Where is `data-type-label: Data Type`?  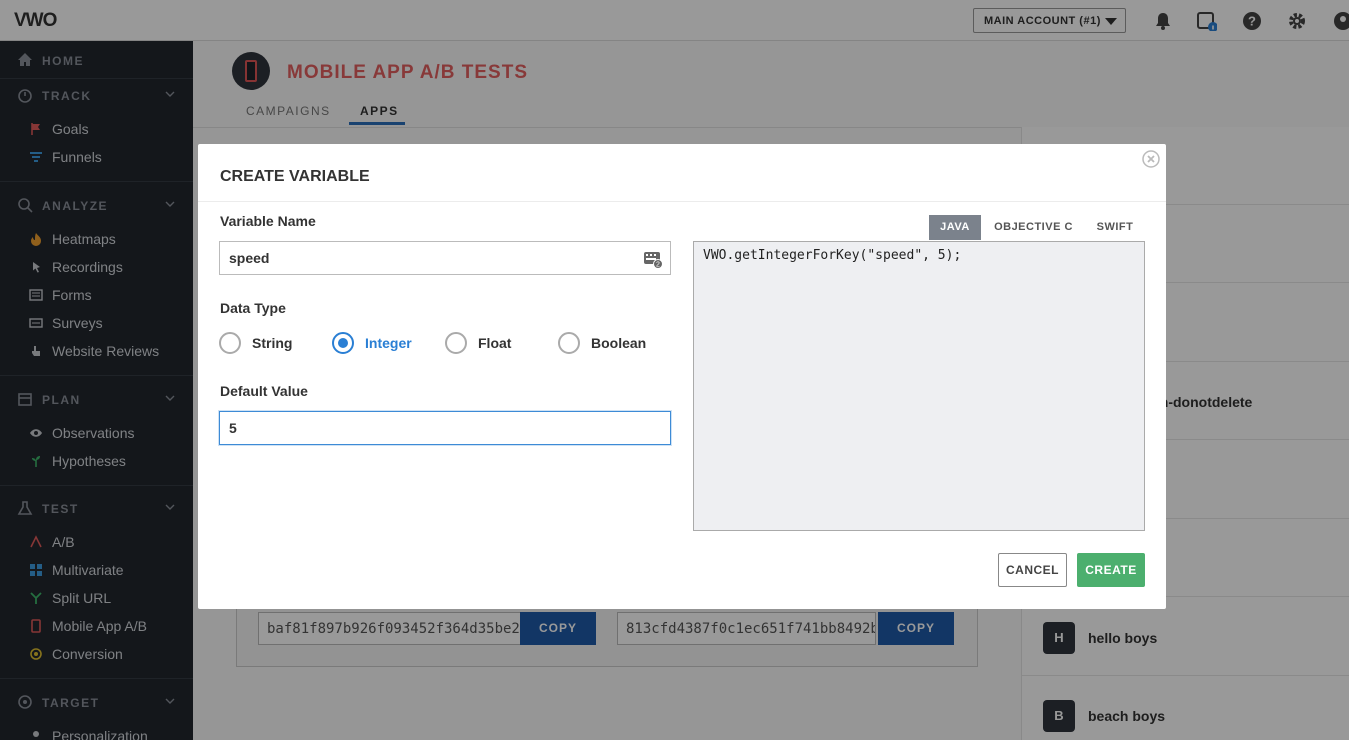 data-type-label: Data Type is located at coordinates (253, 308).